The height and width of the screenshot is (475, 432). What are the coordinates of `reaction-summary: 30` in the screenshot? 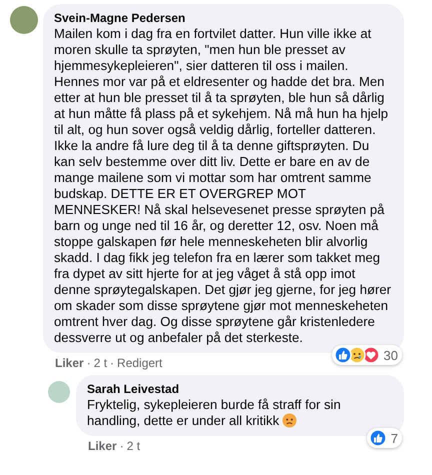 It's located at (367, 355).